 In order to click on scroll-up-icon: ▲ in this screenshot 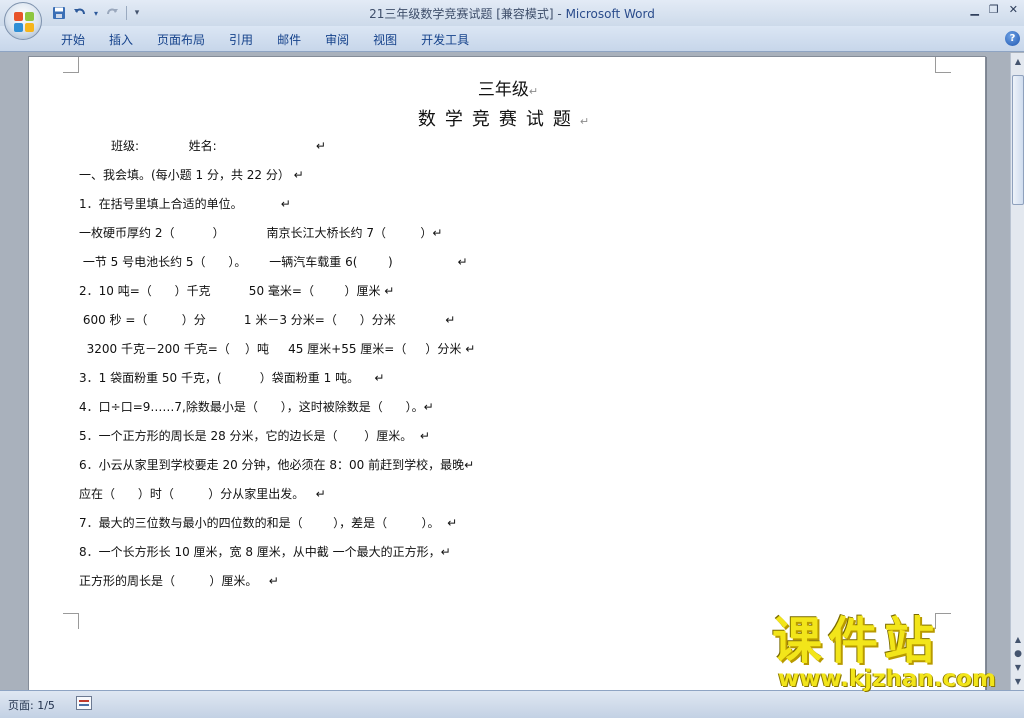, I will do `click(1018, 62)`.